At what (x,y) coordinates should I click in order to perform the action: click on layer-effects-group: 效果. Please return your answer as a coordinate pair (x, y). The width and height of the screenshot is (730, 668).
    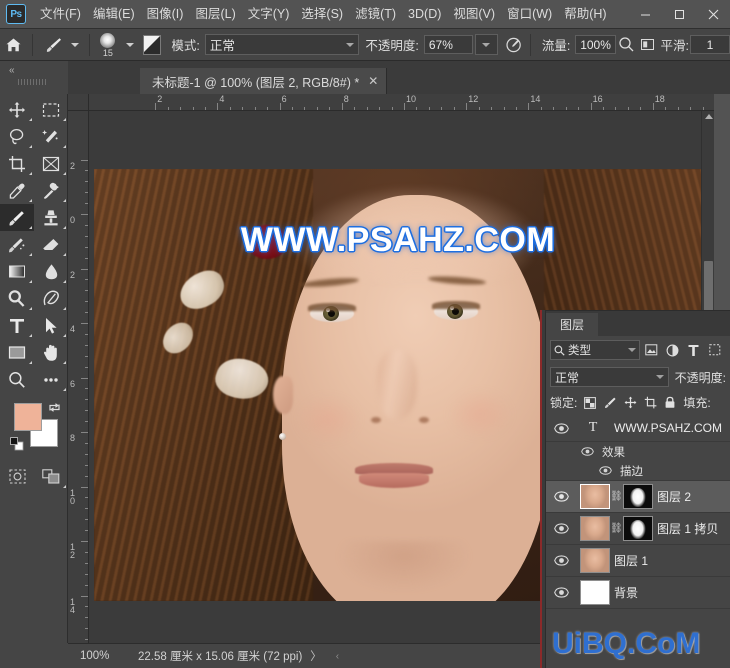
    Looking at the image, I should click on (638, 451).